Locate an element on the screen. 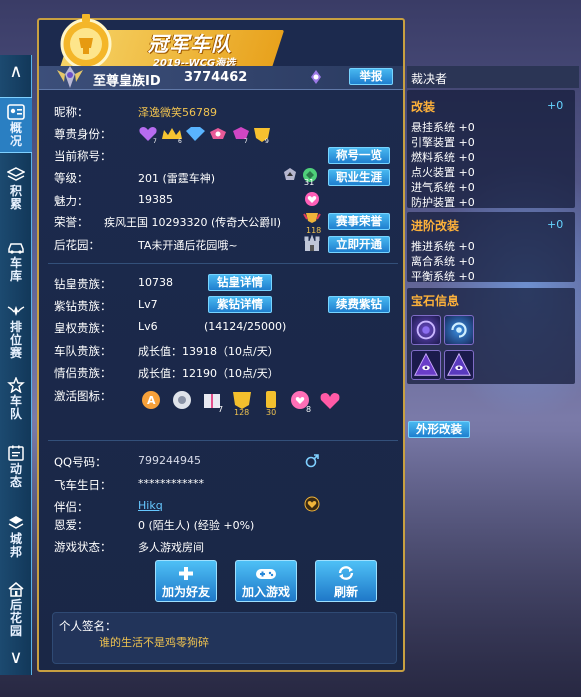 The width and height of the screenshot is (581, 697). adv-mod-line: 推进系统 +0 is located at coordinates (443, 246).